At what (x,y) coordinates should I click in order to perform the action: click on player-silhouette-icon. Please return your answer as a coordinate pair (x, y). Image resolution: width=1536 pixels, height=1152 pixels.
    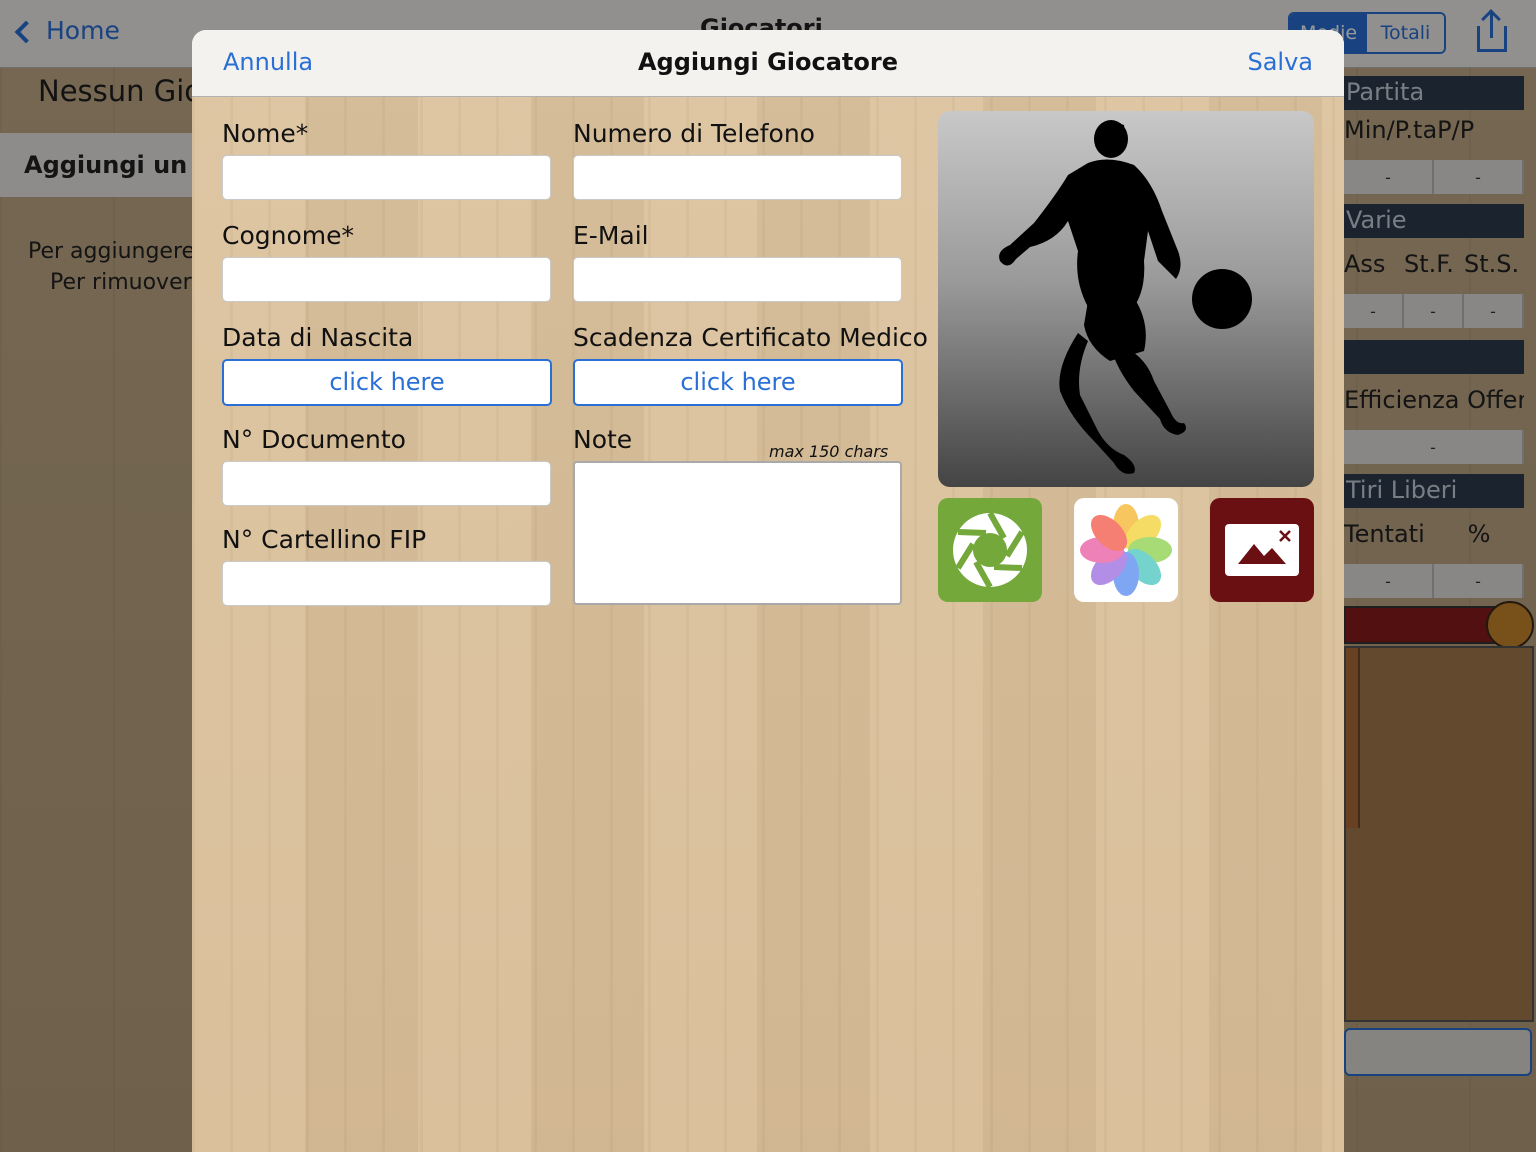
    Looking at the image, I should click on (1125, 297).